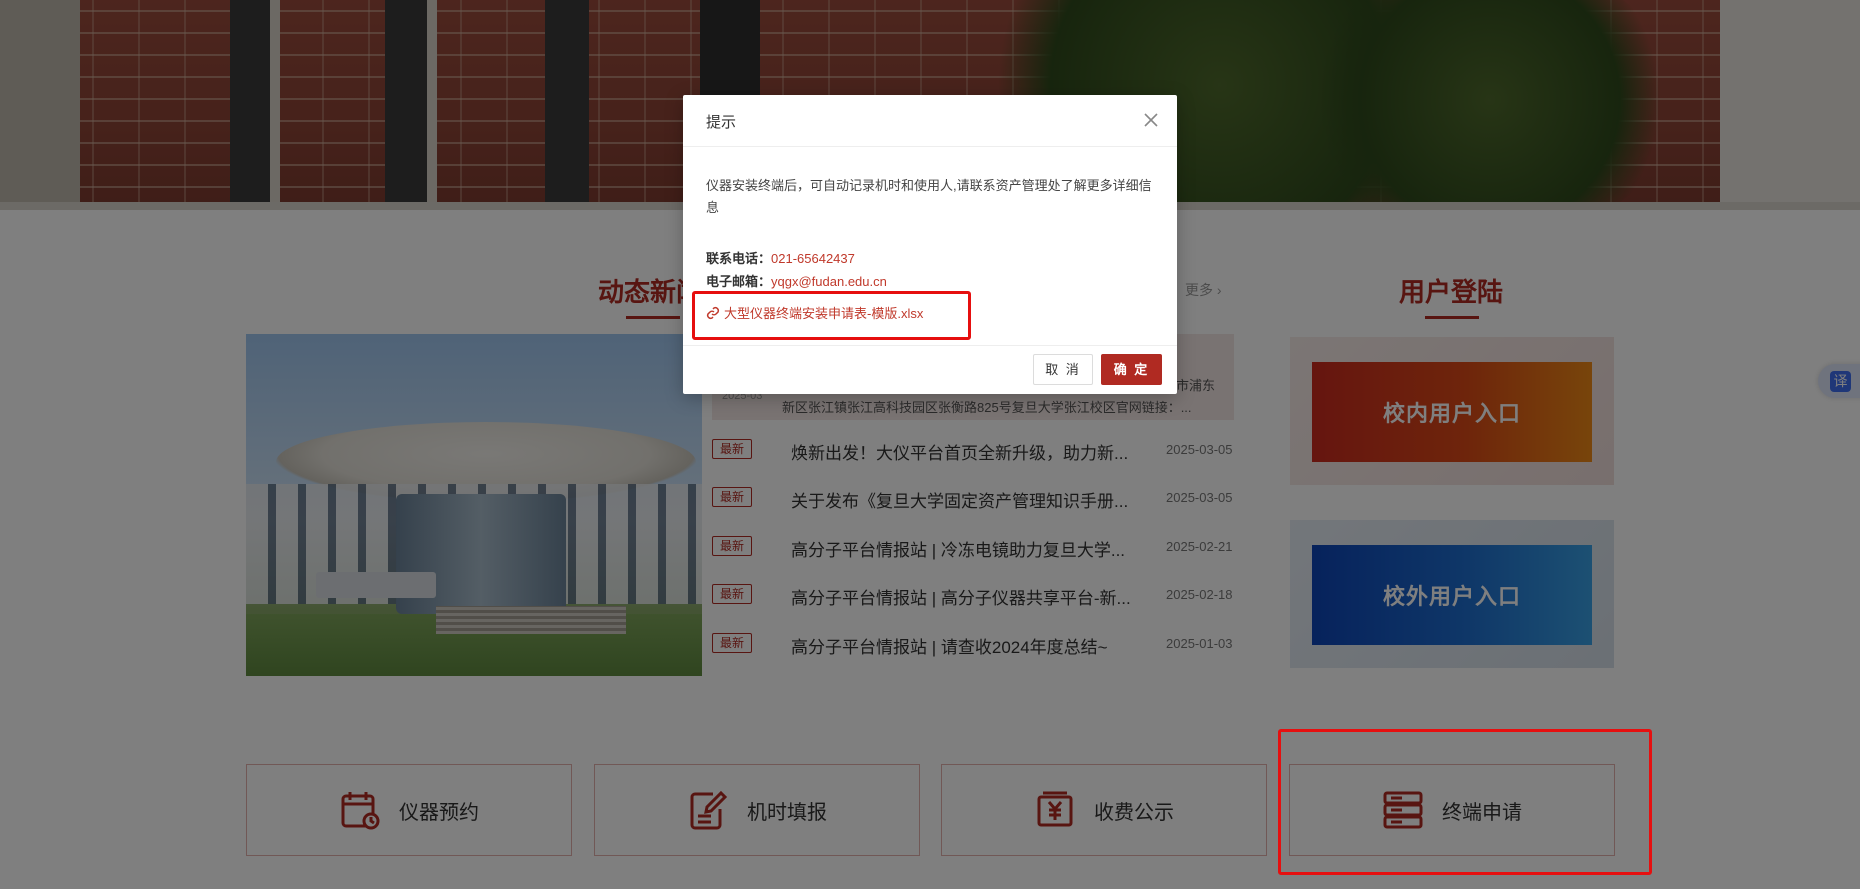 The width and height of the screenshot is (1860, 889). I want to click on phone-value: 021-65642437, so click(813, 258).